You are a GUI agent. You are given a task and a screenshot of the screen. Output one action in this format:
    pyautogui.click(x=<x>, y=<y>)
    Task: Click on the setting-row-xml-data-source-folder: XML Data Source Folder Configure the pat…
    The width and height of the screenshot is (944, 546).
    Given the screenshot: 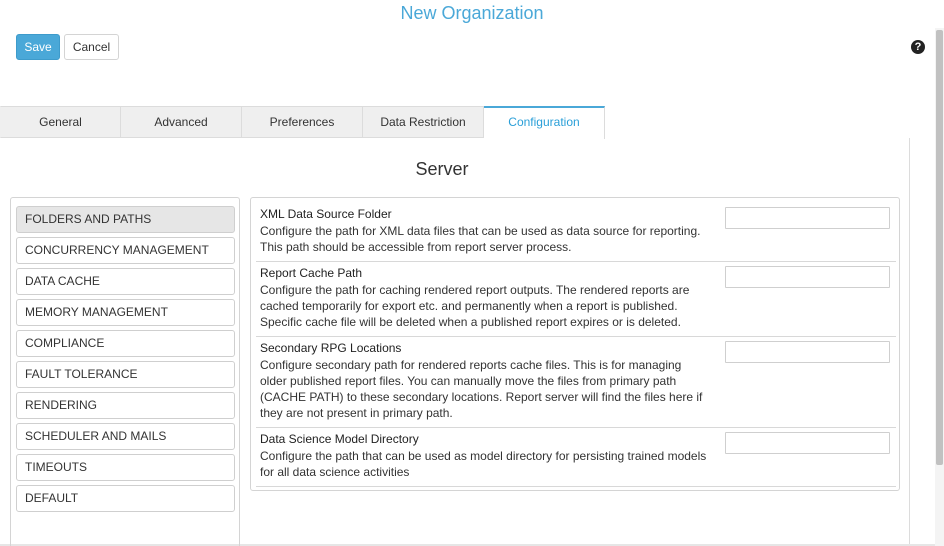 What is the action you would take?
    pyautogui.click(x=576, y=232)
    